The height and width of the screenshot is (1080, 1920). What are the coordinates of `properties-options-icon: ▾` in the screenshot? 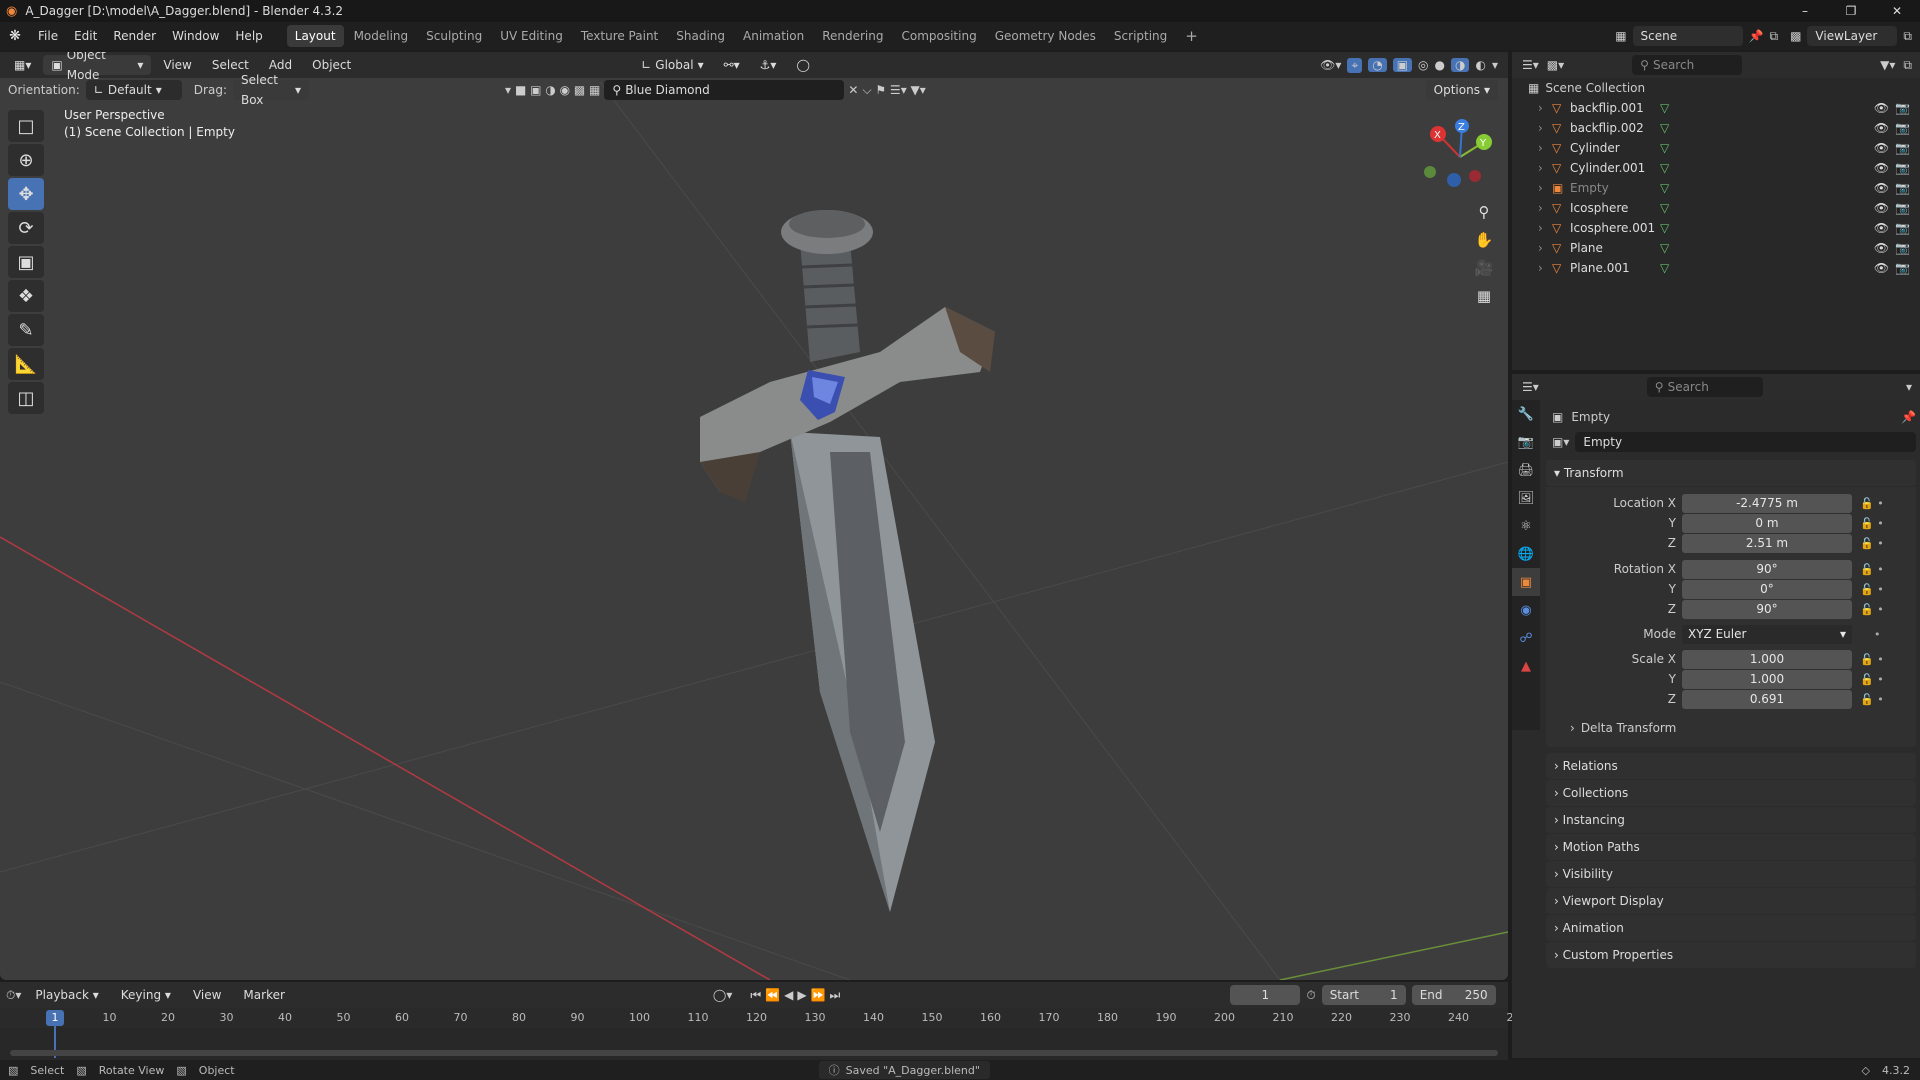 It's located at (1909, 387).